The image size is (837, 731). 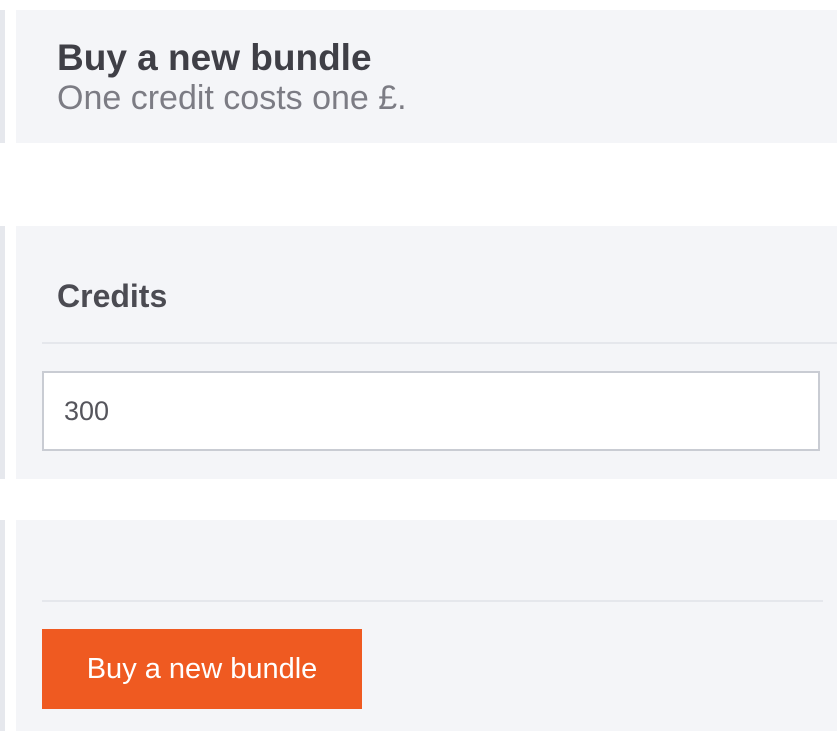 What do you see at coordinates (214, 57) in the screenshot?
I see `page-title: Buy a new bundle` at bounding box center [214, 57].